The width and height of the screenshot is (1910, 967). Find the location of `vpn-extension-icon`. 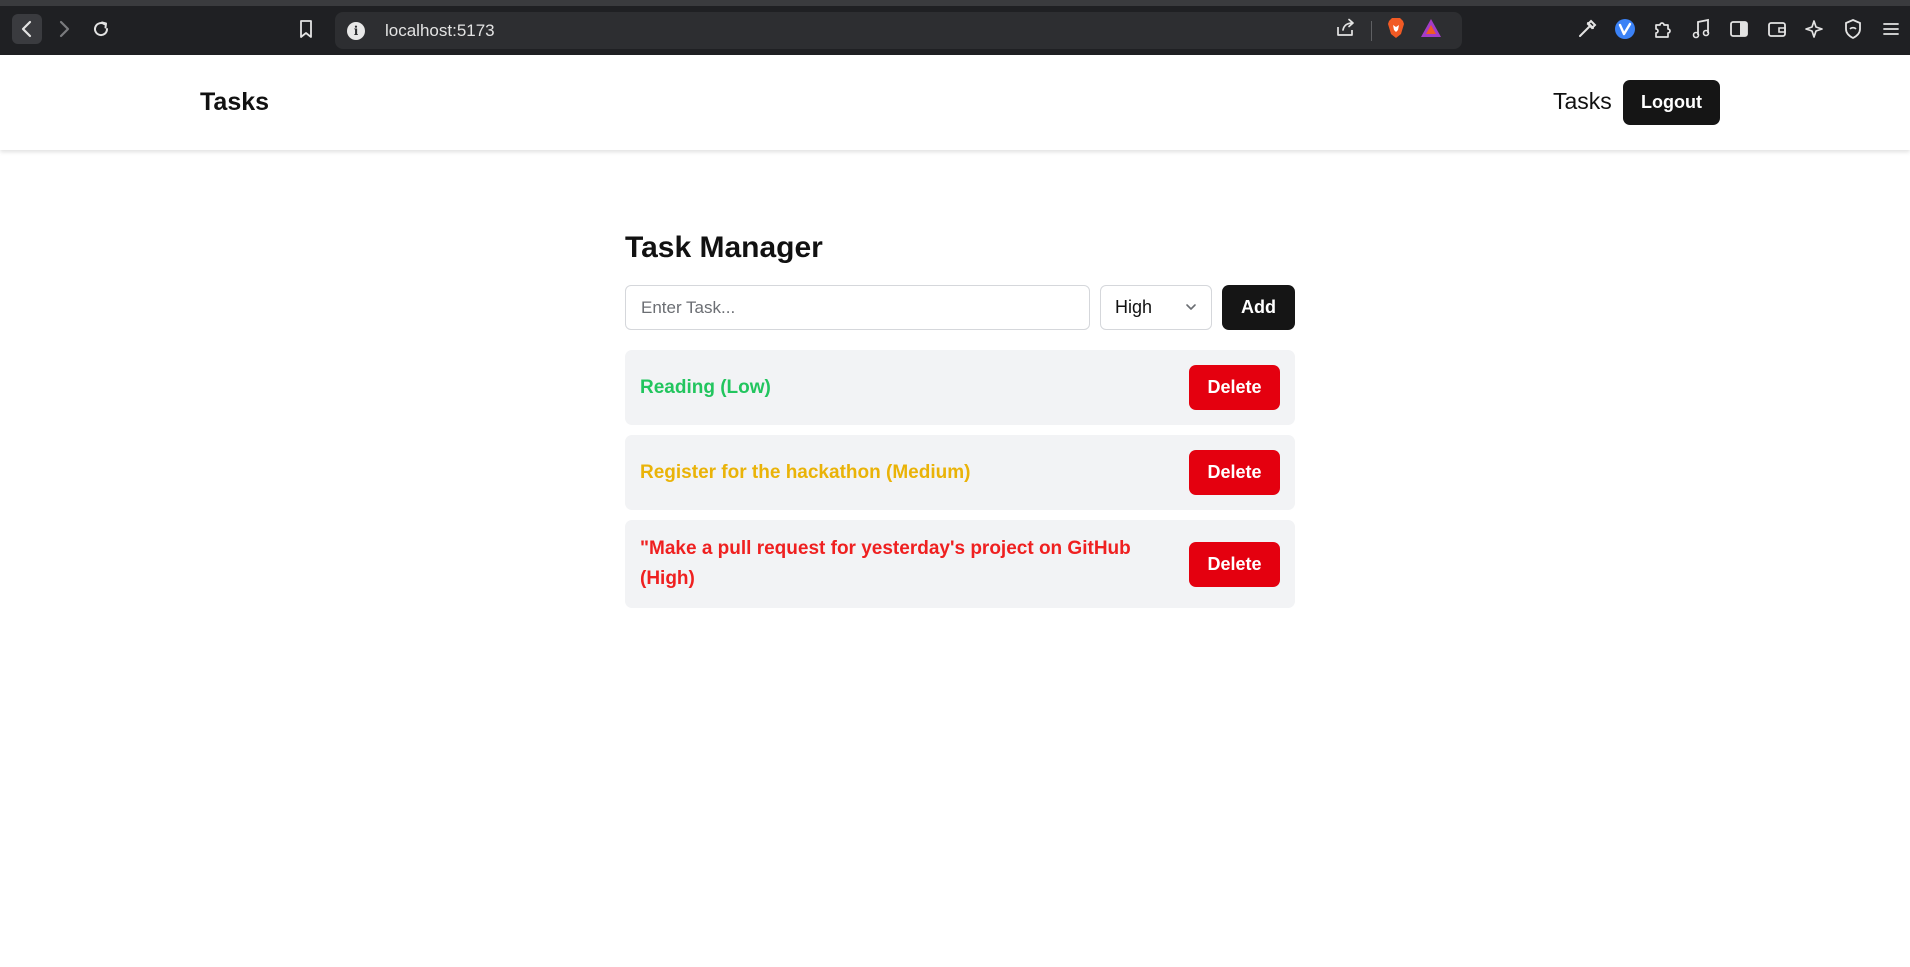

vpn-extension-icon is located at coordinates (1625, 29).